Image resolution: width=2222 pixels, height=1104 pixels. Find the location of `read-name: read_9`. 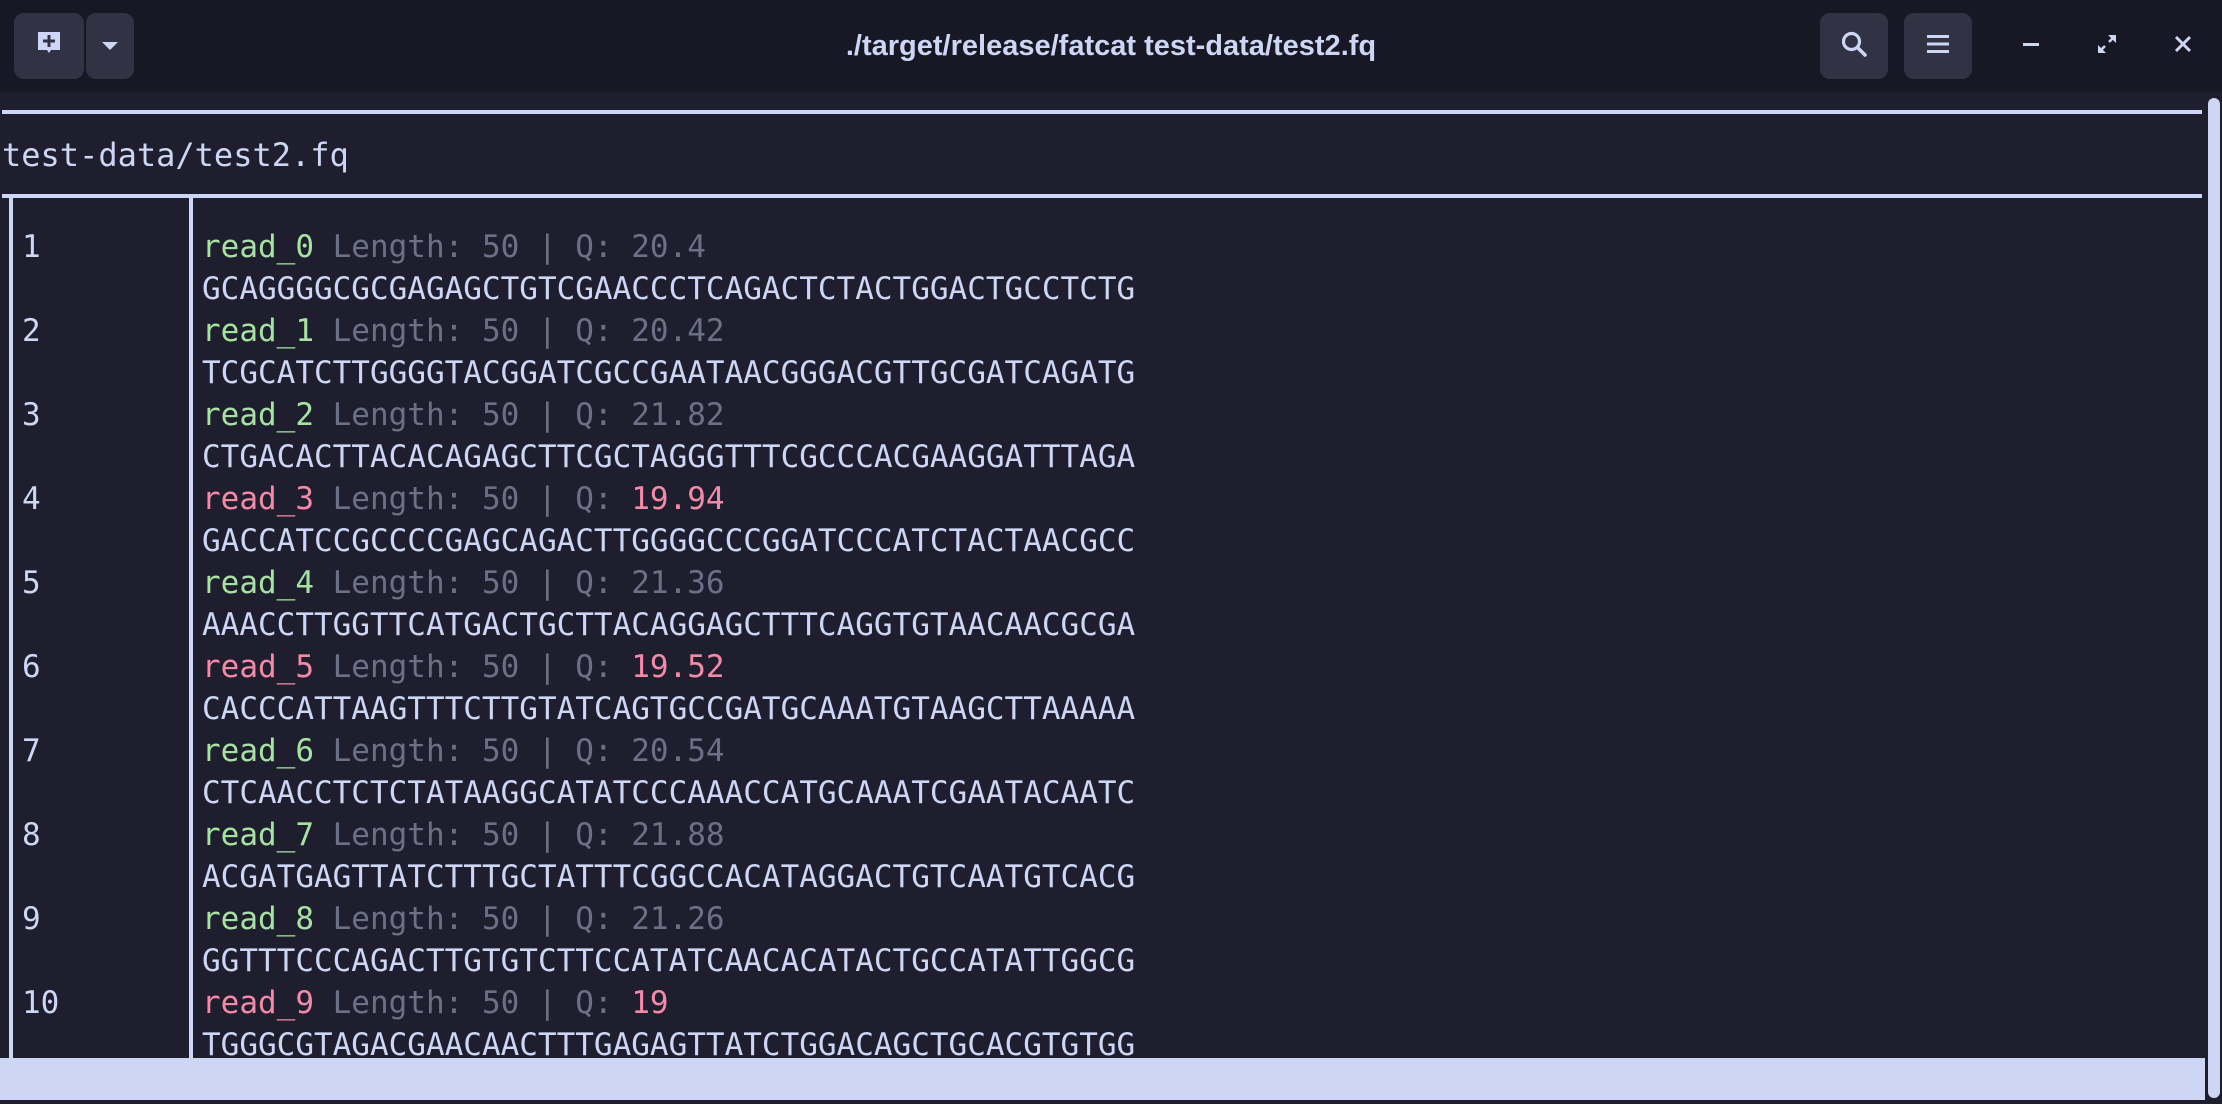

read-name: read_9 is located at coordinates (258, 1003).